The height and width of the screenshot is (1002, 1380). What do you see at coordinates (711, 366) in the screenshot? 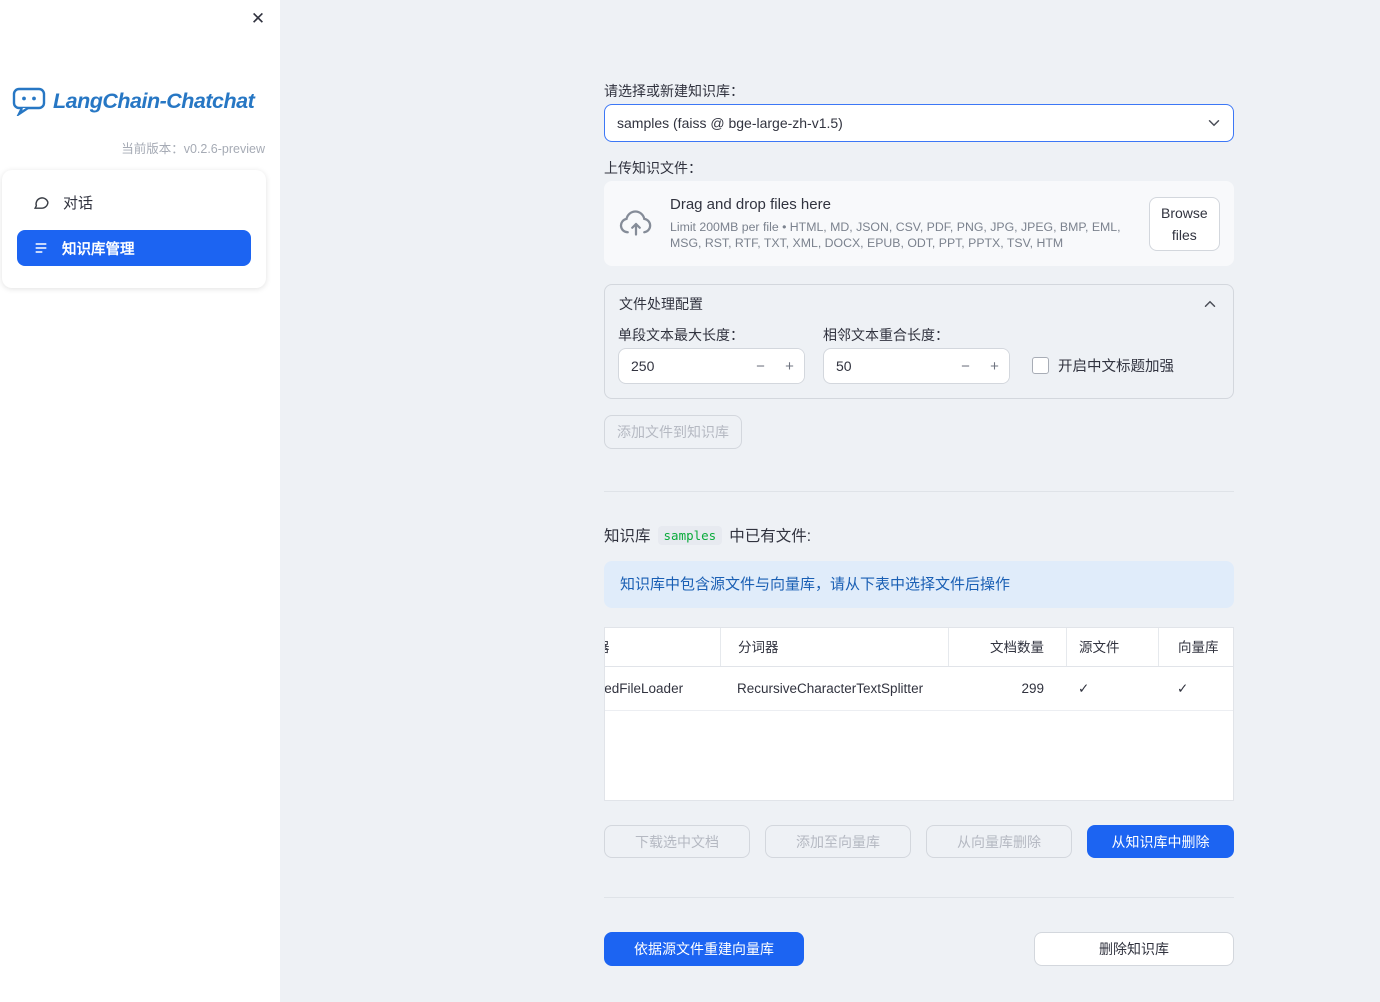
I see `chunk-size-input: 250 − +` at bounding box center [711, 366].